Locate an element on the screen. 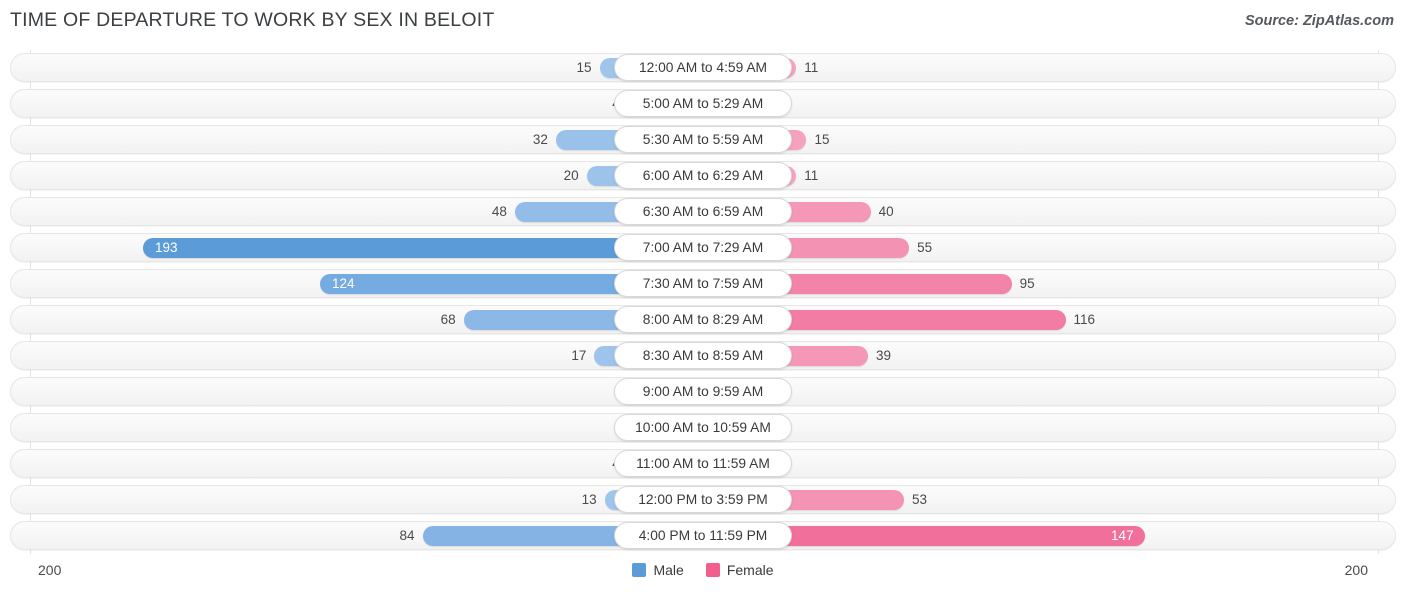 This screenshot has height=594, width=1406. category-label: 7:30 AM to 7:59 AM is located at coordinates (703, 283).